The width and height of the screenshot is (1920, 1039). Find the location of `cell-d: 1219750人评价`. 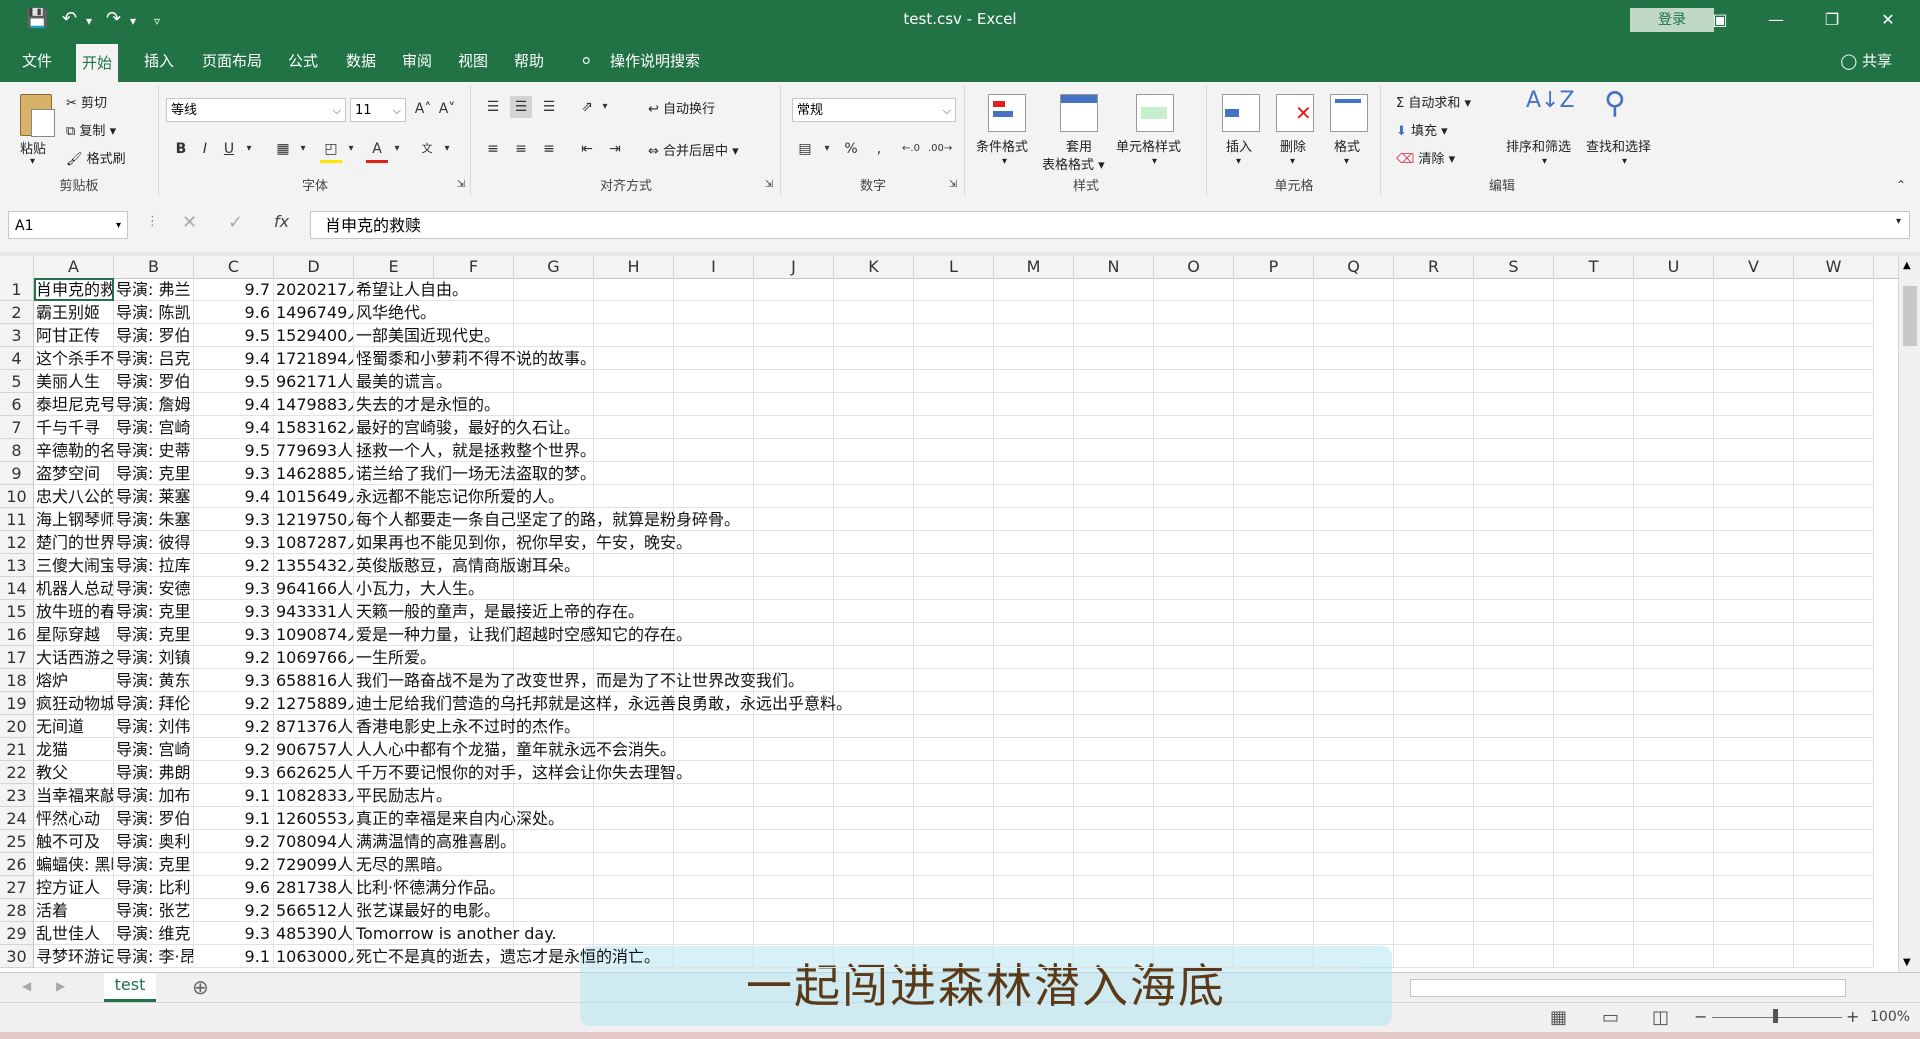

cell-d: 1219750人评价 is located at coordinates (314, 519).